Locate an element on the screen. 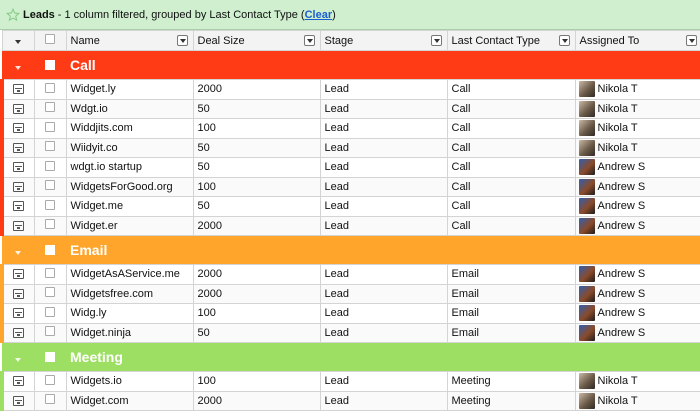 The width and height of the screenshot is (700, 411). cell-name: Widget.me is located at coordinates (129, 206).